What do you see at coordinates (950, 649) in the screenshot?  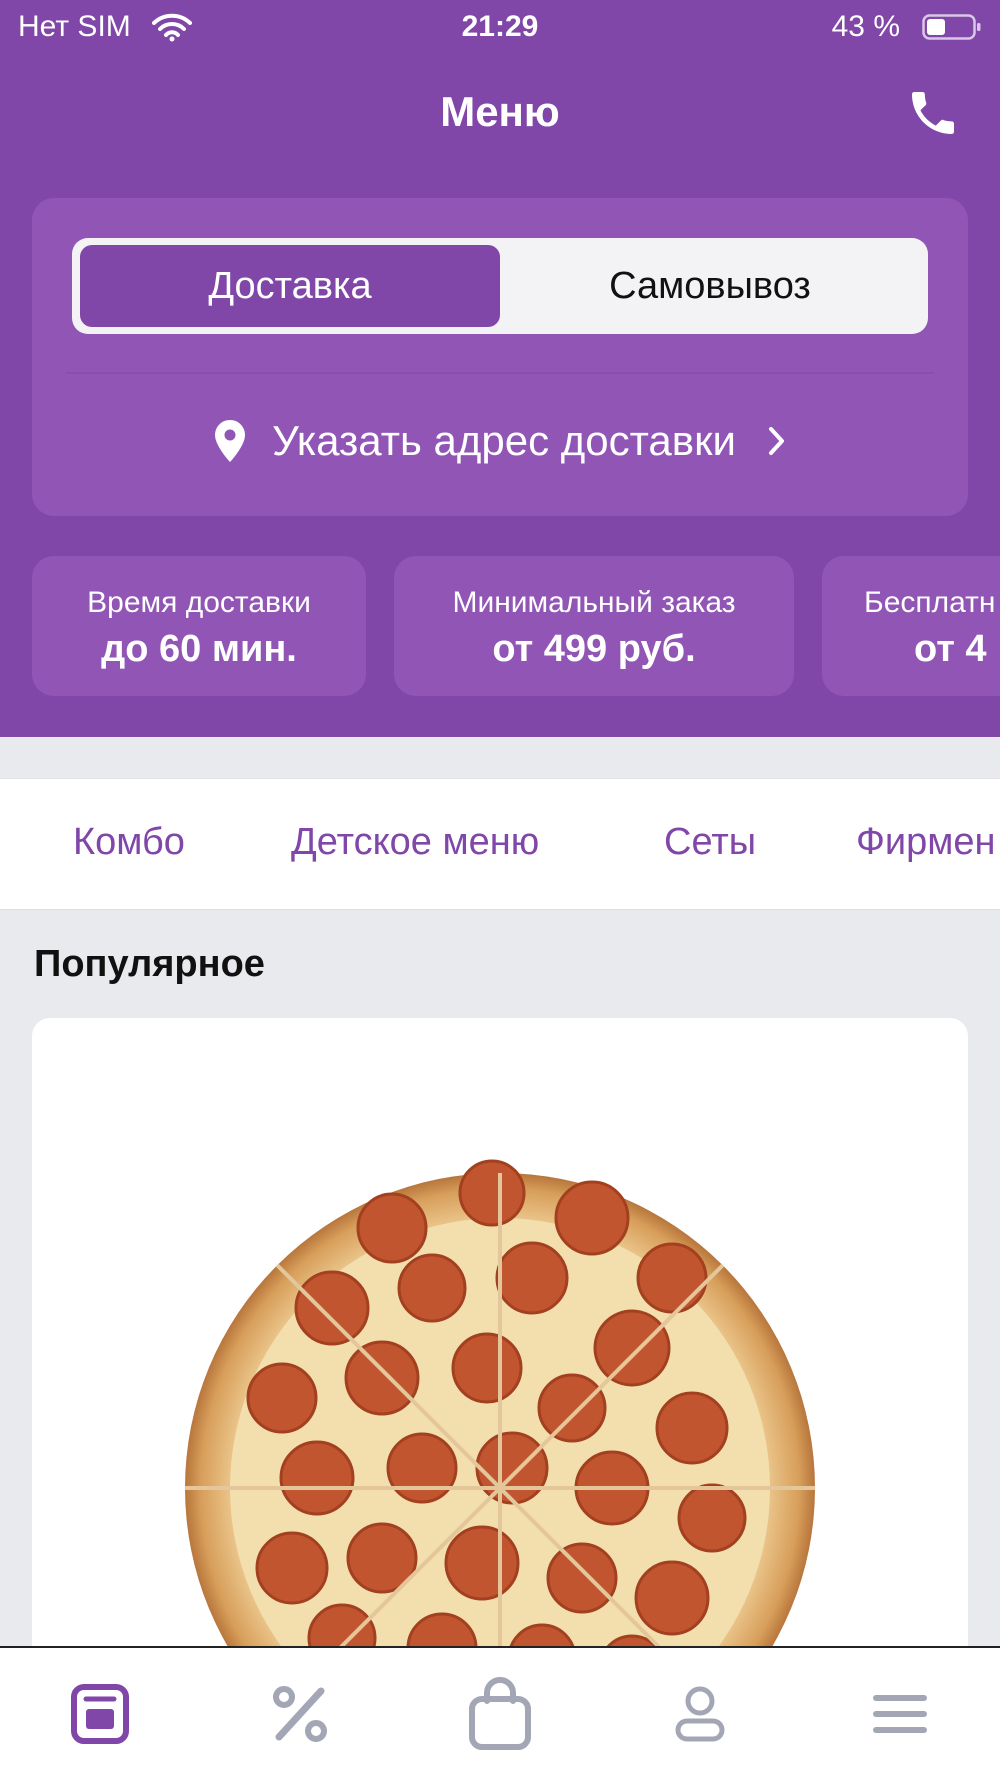 I see `chip-value: от 4` at bounding box center [950, 649].